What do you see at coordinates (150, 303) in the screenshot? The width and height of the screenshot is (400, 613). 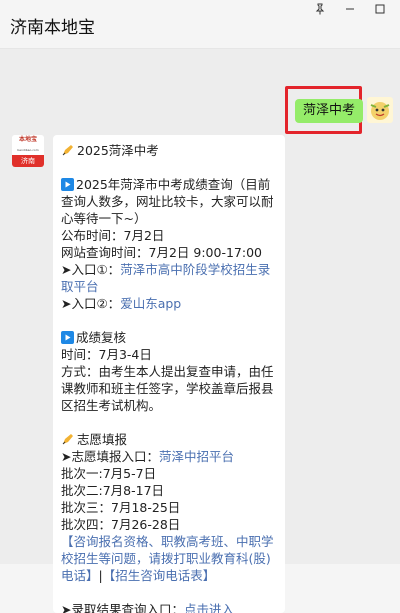 I see `entry2-link: 爱山东app` at bounding box center [150, 303].